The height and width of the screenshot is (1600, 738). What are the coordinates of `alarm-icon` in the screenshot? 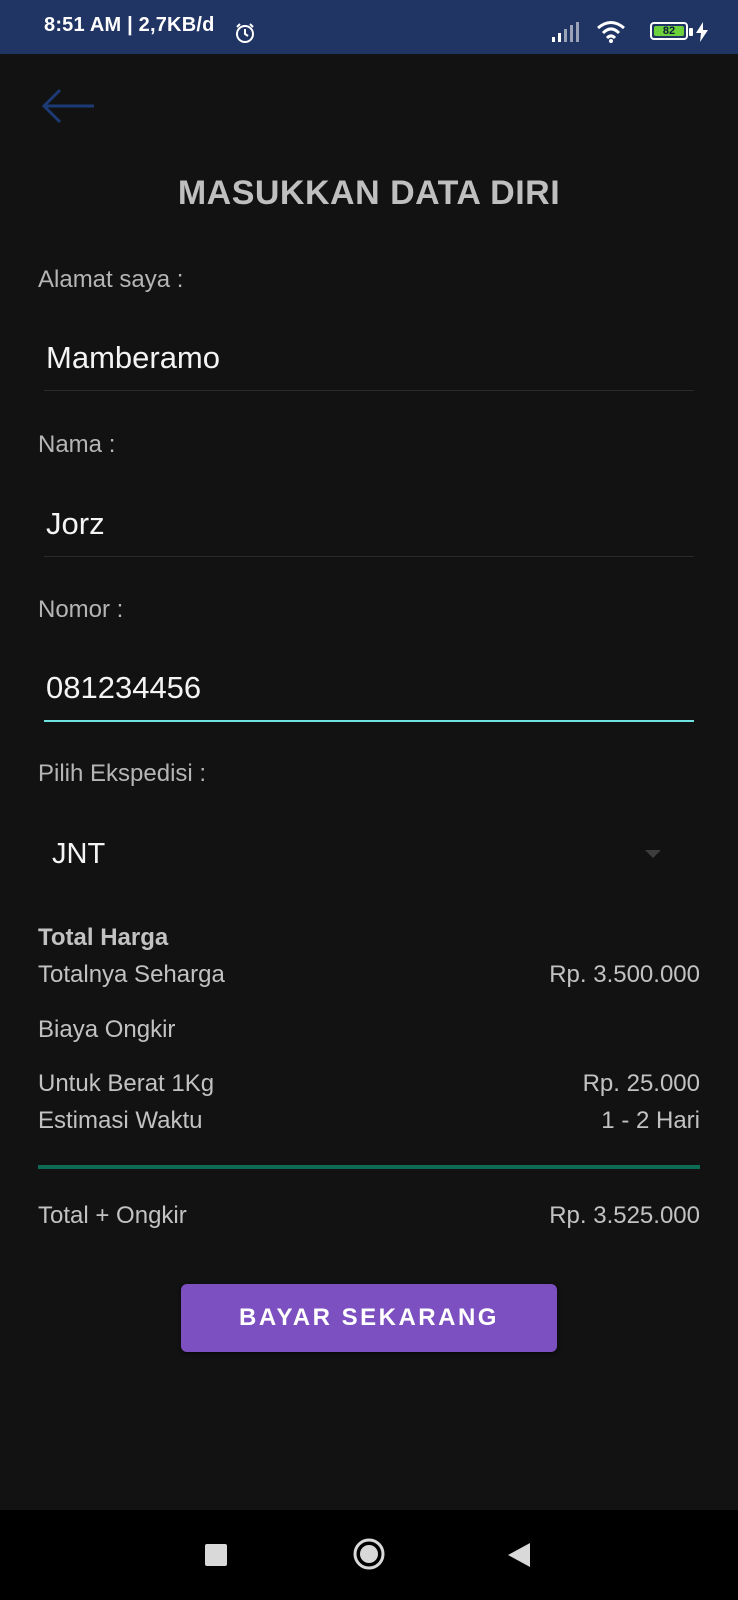 It's located at (245, 33).